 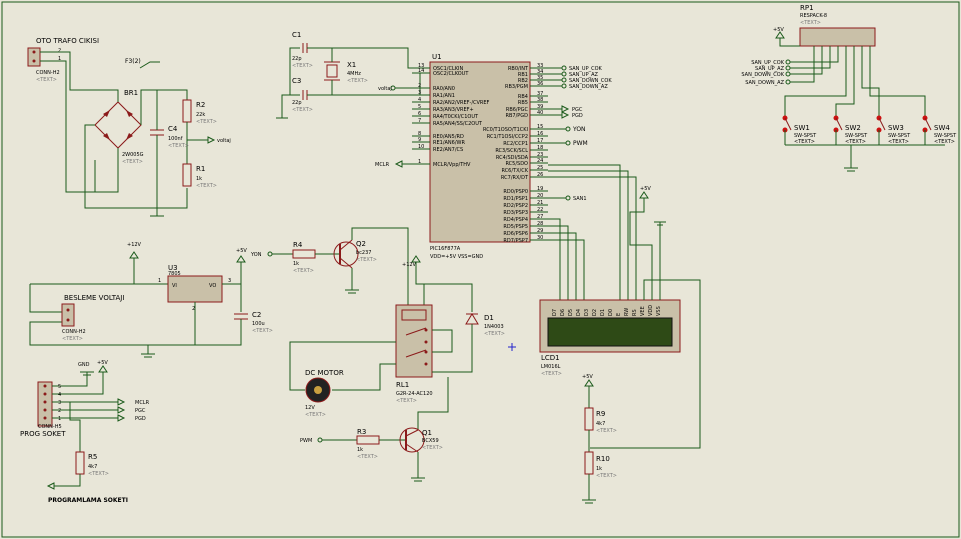 I want to click on lcd-pin-label: D6, so click(x=563, y=312).